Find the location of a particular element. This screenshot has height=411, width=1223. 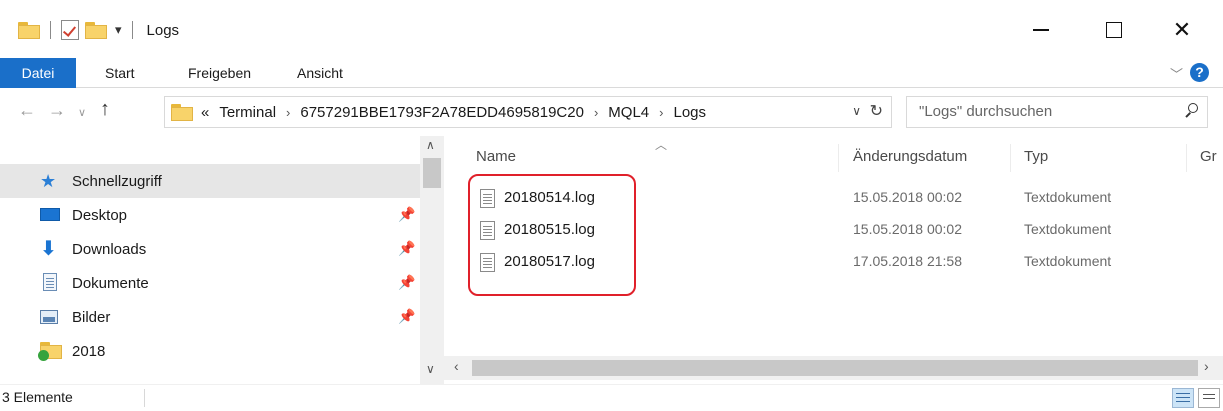

tab-start: Start is located at coordinates (120, 73).